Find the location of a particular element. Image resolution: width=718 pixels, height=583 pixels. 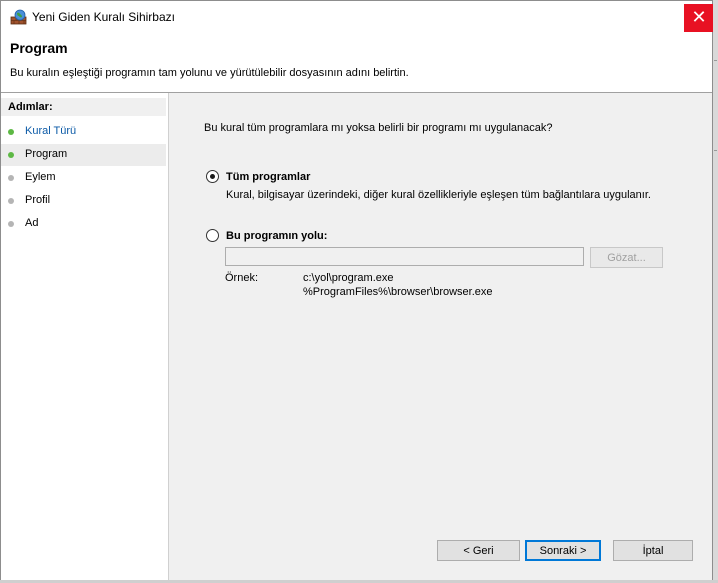

step-ad: Ad is located at coordinates (83, 224).